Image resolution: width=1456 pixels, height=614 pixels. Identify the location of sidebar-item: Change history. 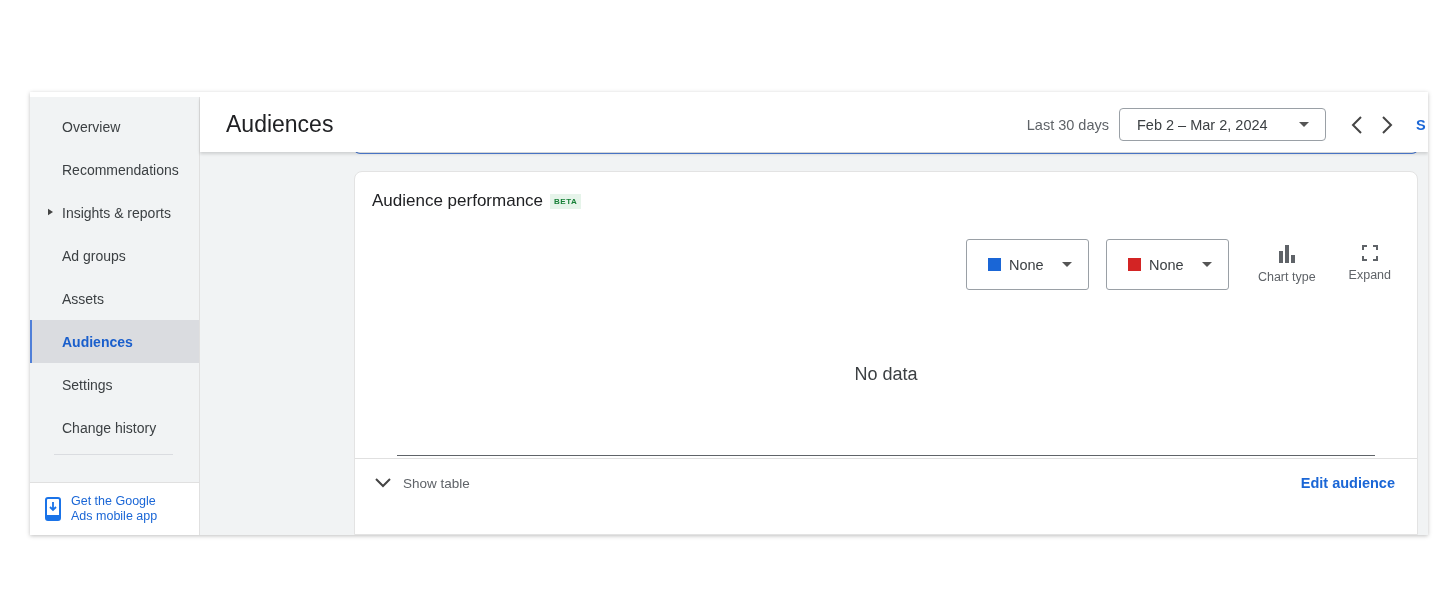
(114, 427).